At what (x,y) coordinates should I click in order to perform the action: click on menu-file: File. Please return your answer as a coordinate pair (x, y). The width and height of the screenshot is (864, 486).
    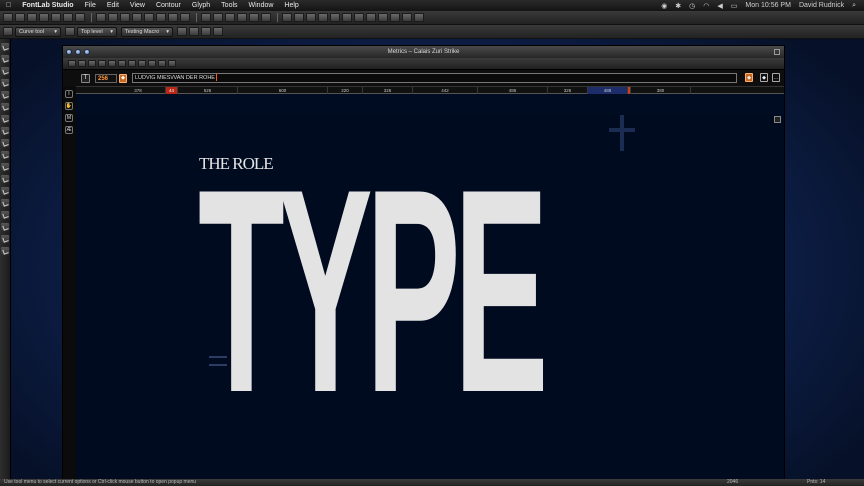
    Looking at the image, I should click on (90, 5).